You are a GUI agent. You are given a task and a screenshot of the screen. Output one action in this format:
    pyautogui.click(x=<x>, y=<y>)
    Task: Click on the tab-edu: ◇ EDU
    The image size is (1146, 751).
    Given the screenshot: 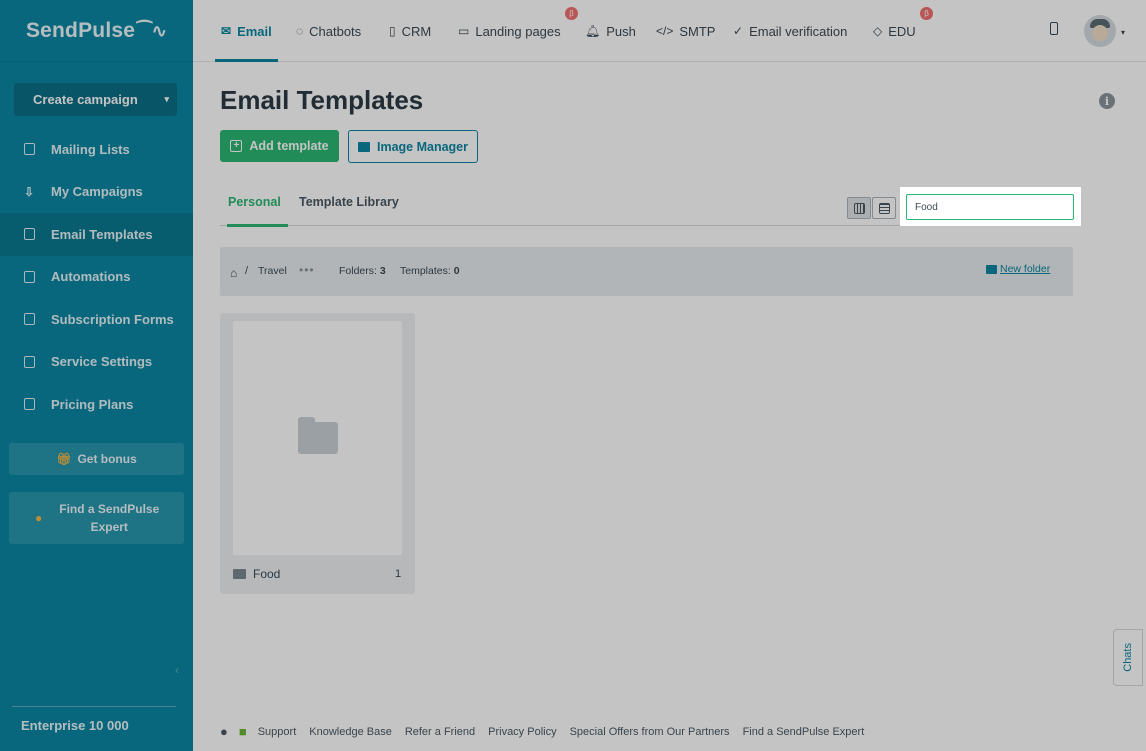 What is the action you would take?
    pyautogui.click(x=894, y=31)
    